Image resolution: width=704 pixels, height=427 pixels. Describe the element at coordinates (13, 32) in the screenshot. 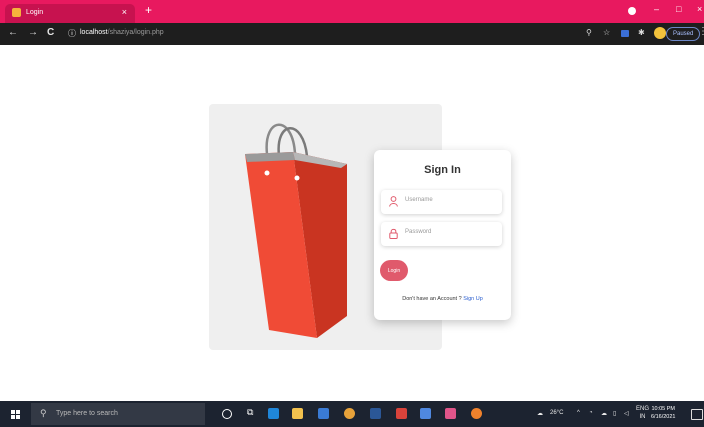

I see `back-button: ←` at that location.